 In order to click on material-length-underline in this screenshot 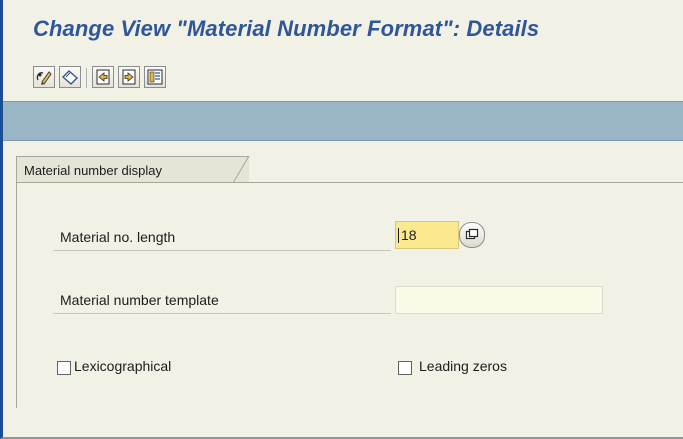, I will do `click(222, 250)`.